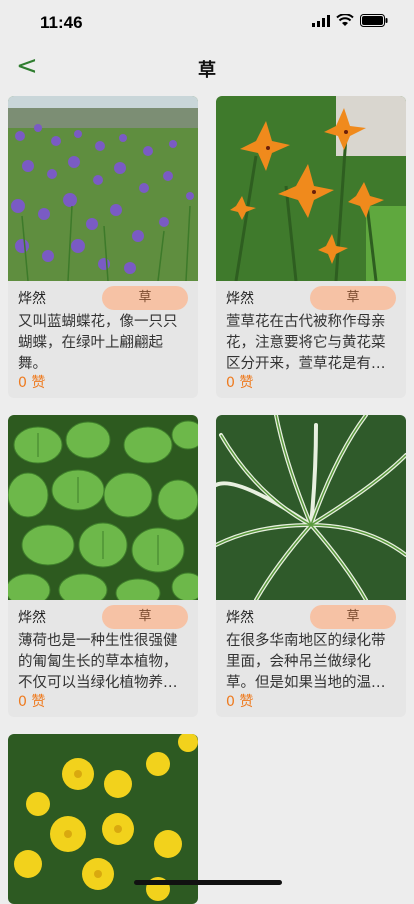  Describe the element at coordinates (311, 507) in the screenshot. I see `post-photo-spider-plant` at that location.